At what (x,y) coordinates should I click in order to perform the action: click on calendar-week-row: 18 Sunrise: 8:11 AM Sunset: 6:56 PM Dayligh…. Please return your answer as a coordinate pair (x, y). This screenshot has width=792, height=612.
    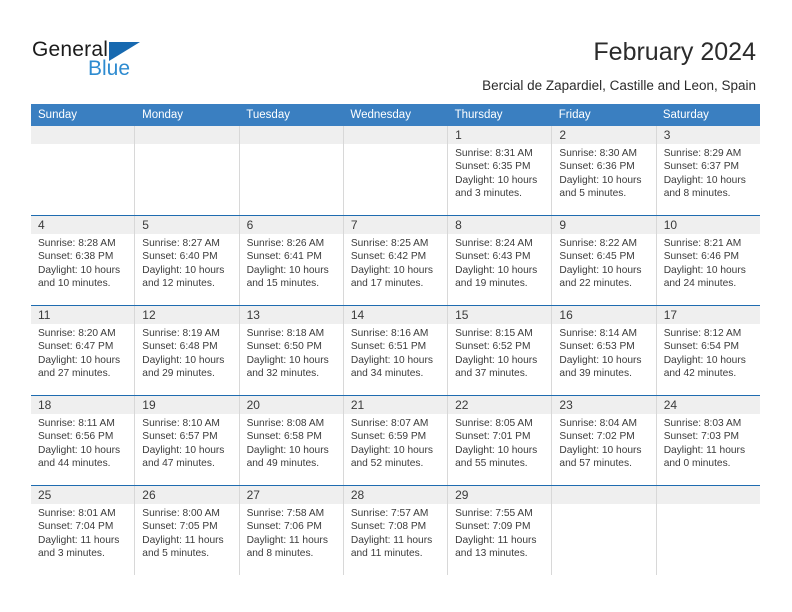
    Looking at the image, I should click on (395, 440).